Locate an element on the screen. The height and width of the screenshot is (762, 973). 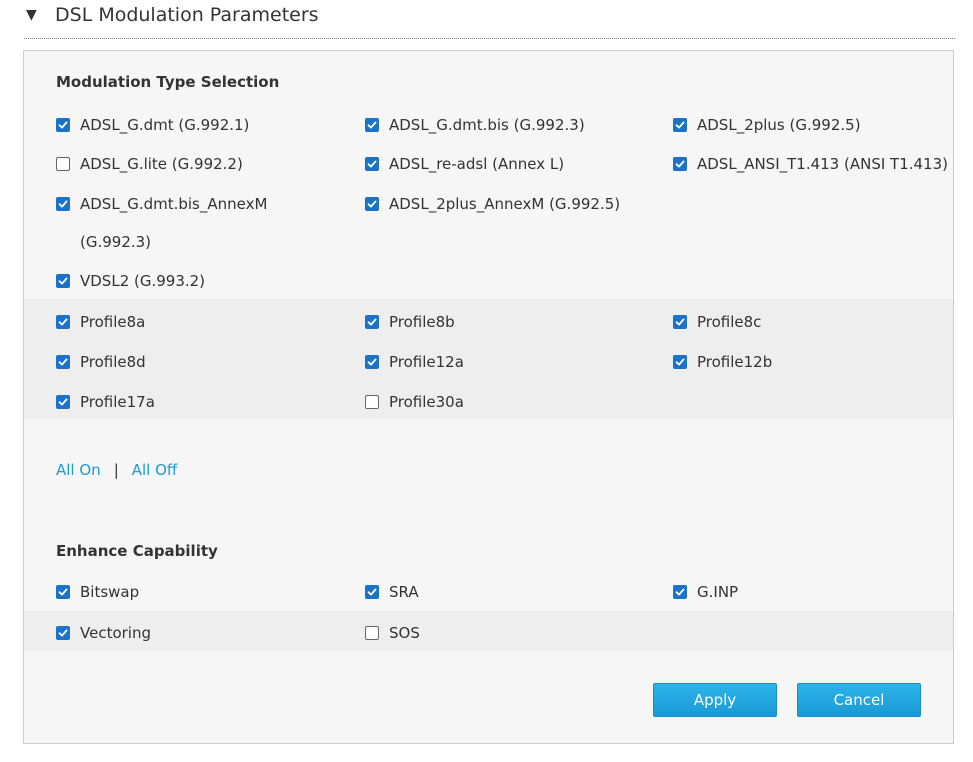
checkbox-label: ADSL_G.dmt.bis_AnnexM (G.992.3) is located at coordinates (174, 223).